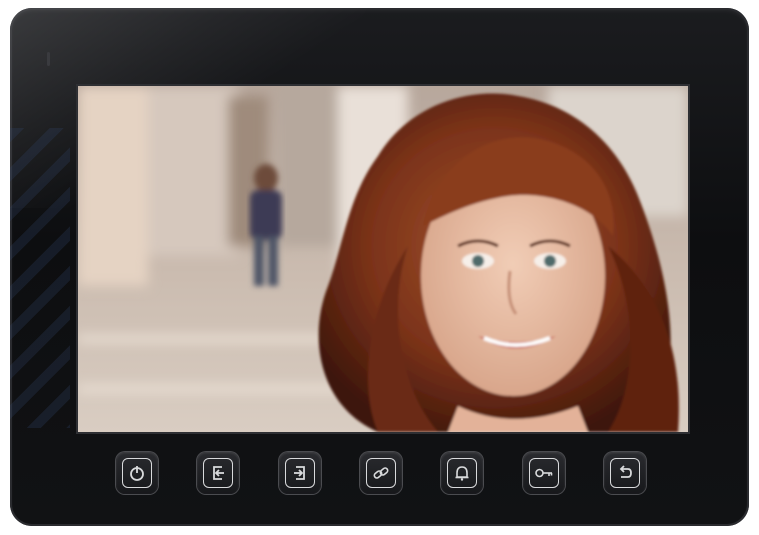  I want to click on bell-icon, so click(462, 473).